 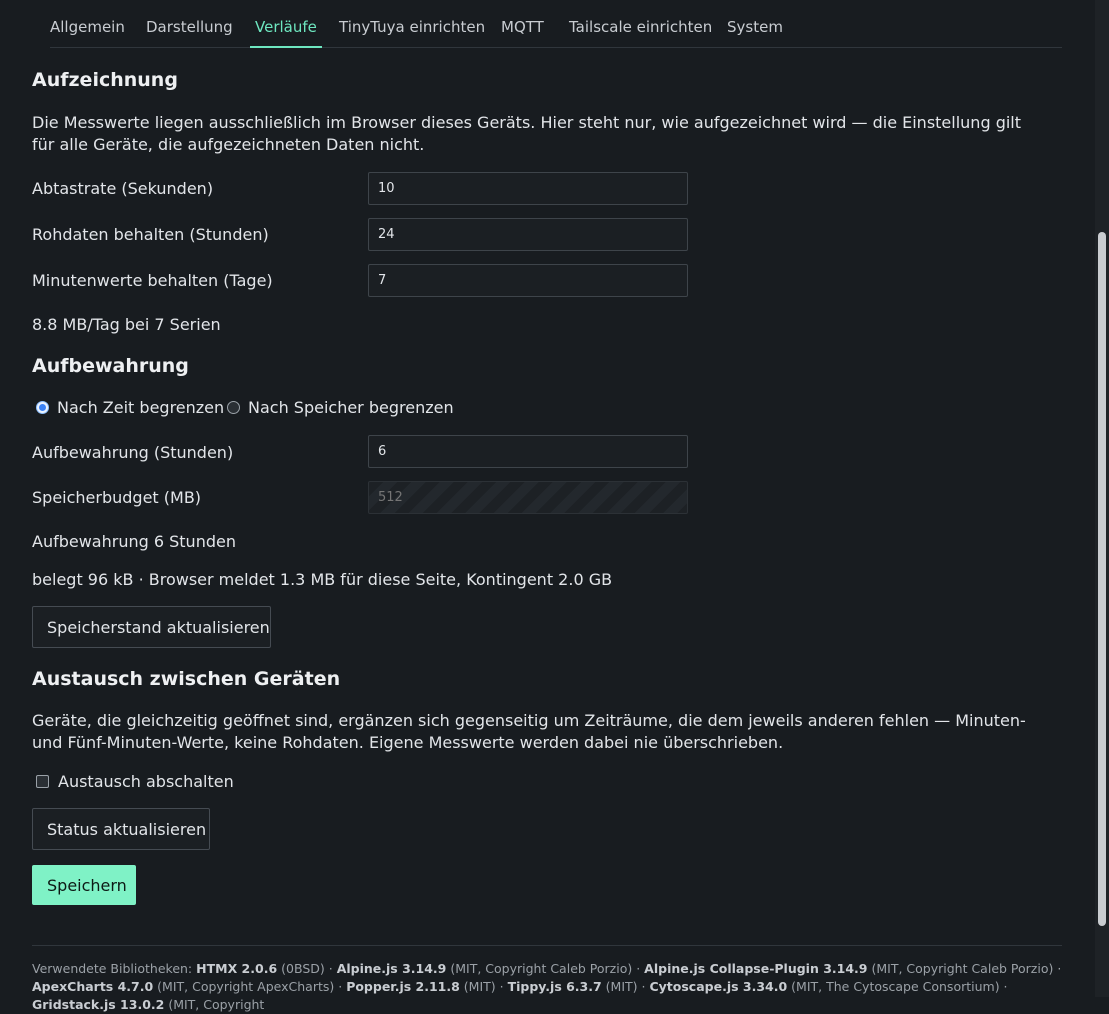 I want to click on library-name: Cytoscape.js 3.34.0, so click(x=718, y=986).